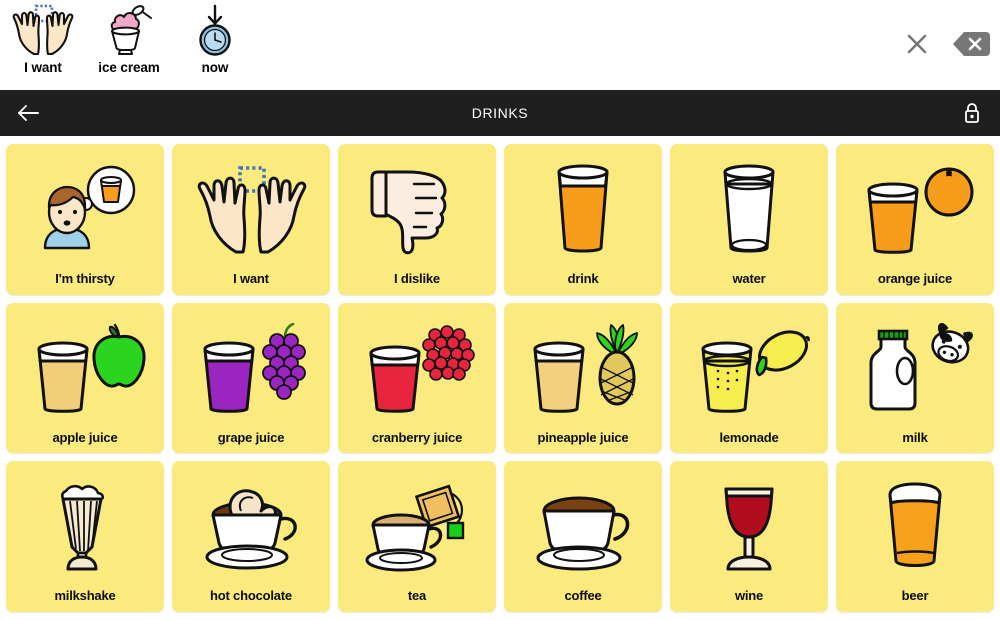 This screenshot has height=620, width=1000. Describe the element at coordinates (251, 525) in the screenshot. I see `hot-chocolate-cup-icon` at that location.